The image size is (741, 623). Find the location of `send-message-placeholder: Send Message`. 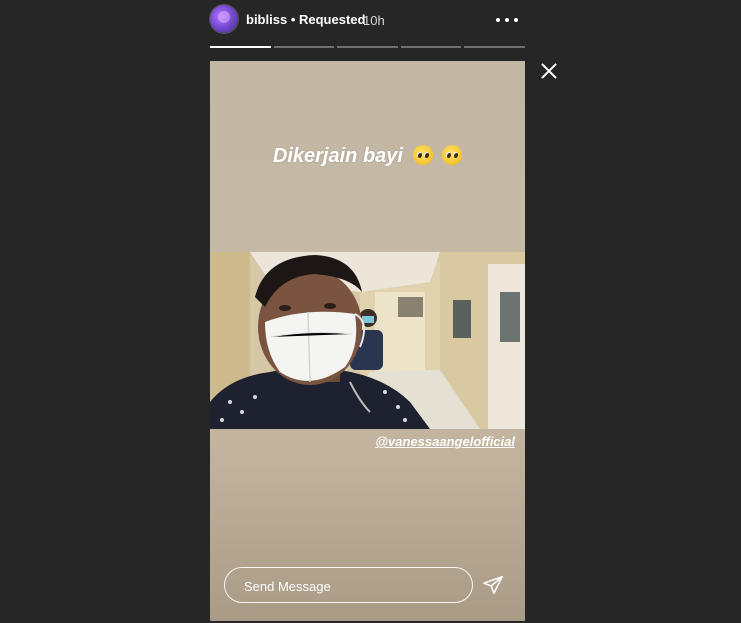

send-message-placeholder: Send Message is located at coordinates (287, 586).